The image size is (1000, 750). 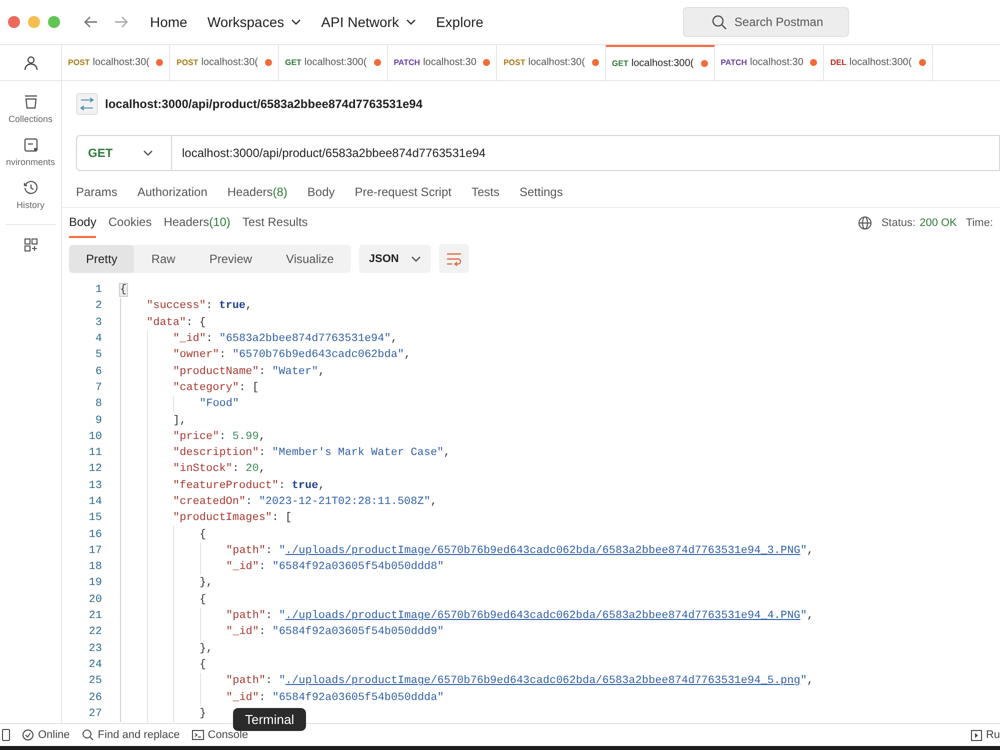 I want to click on sidebar-item: Collections, so click(x=30, y=106).